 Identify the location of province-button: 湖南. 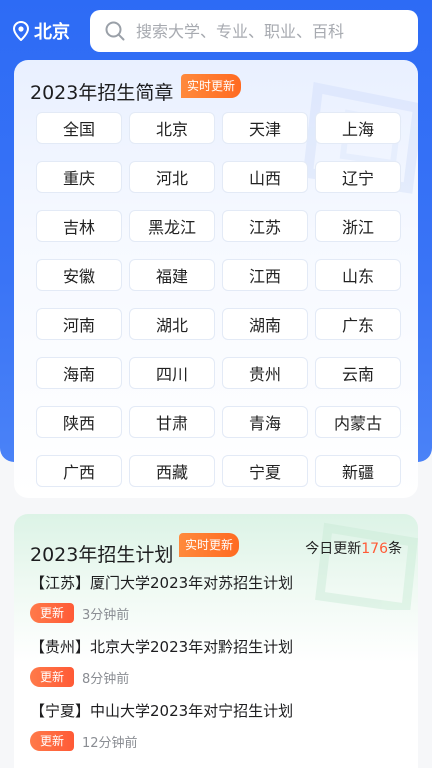
(265, 324).